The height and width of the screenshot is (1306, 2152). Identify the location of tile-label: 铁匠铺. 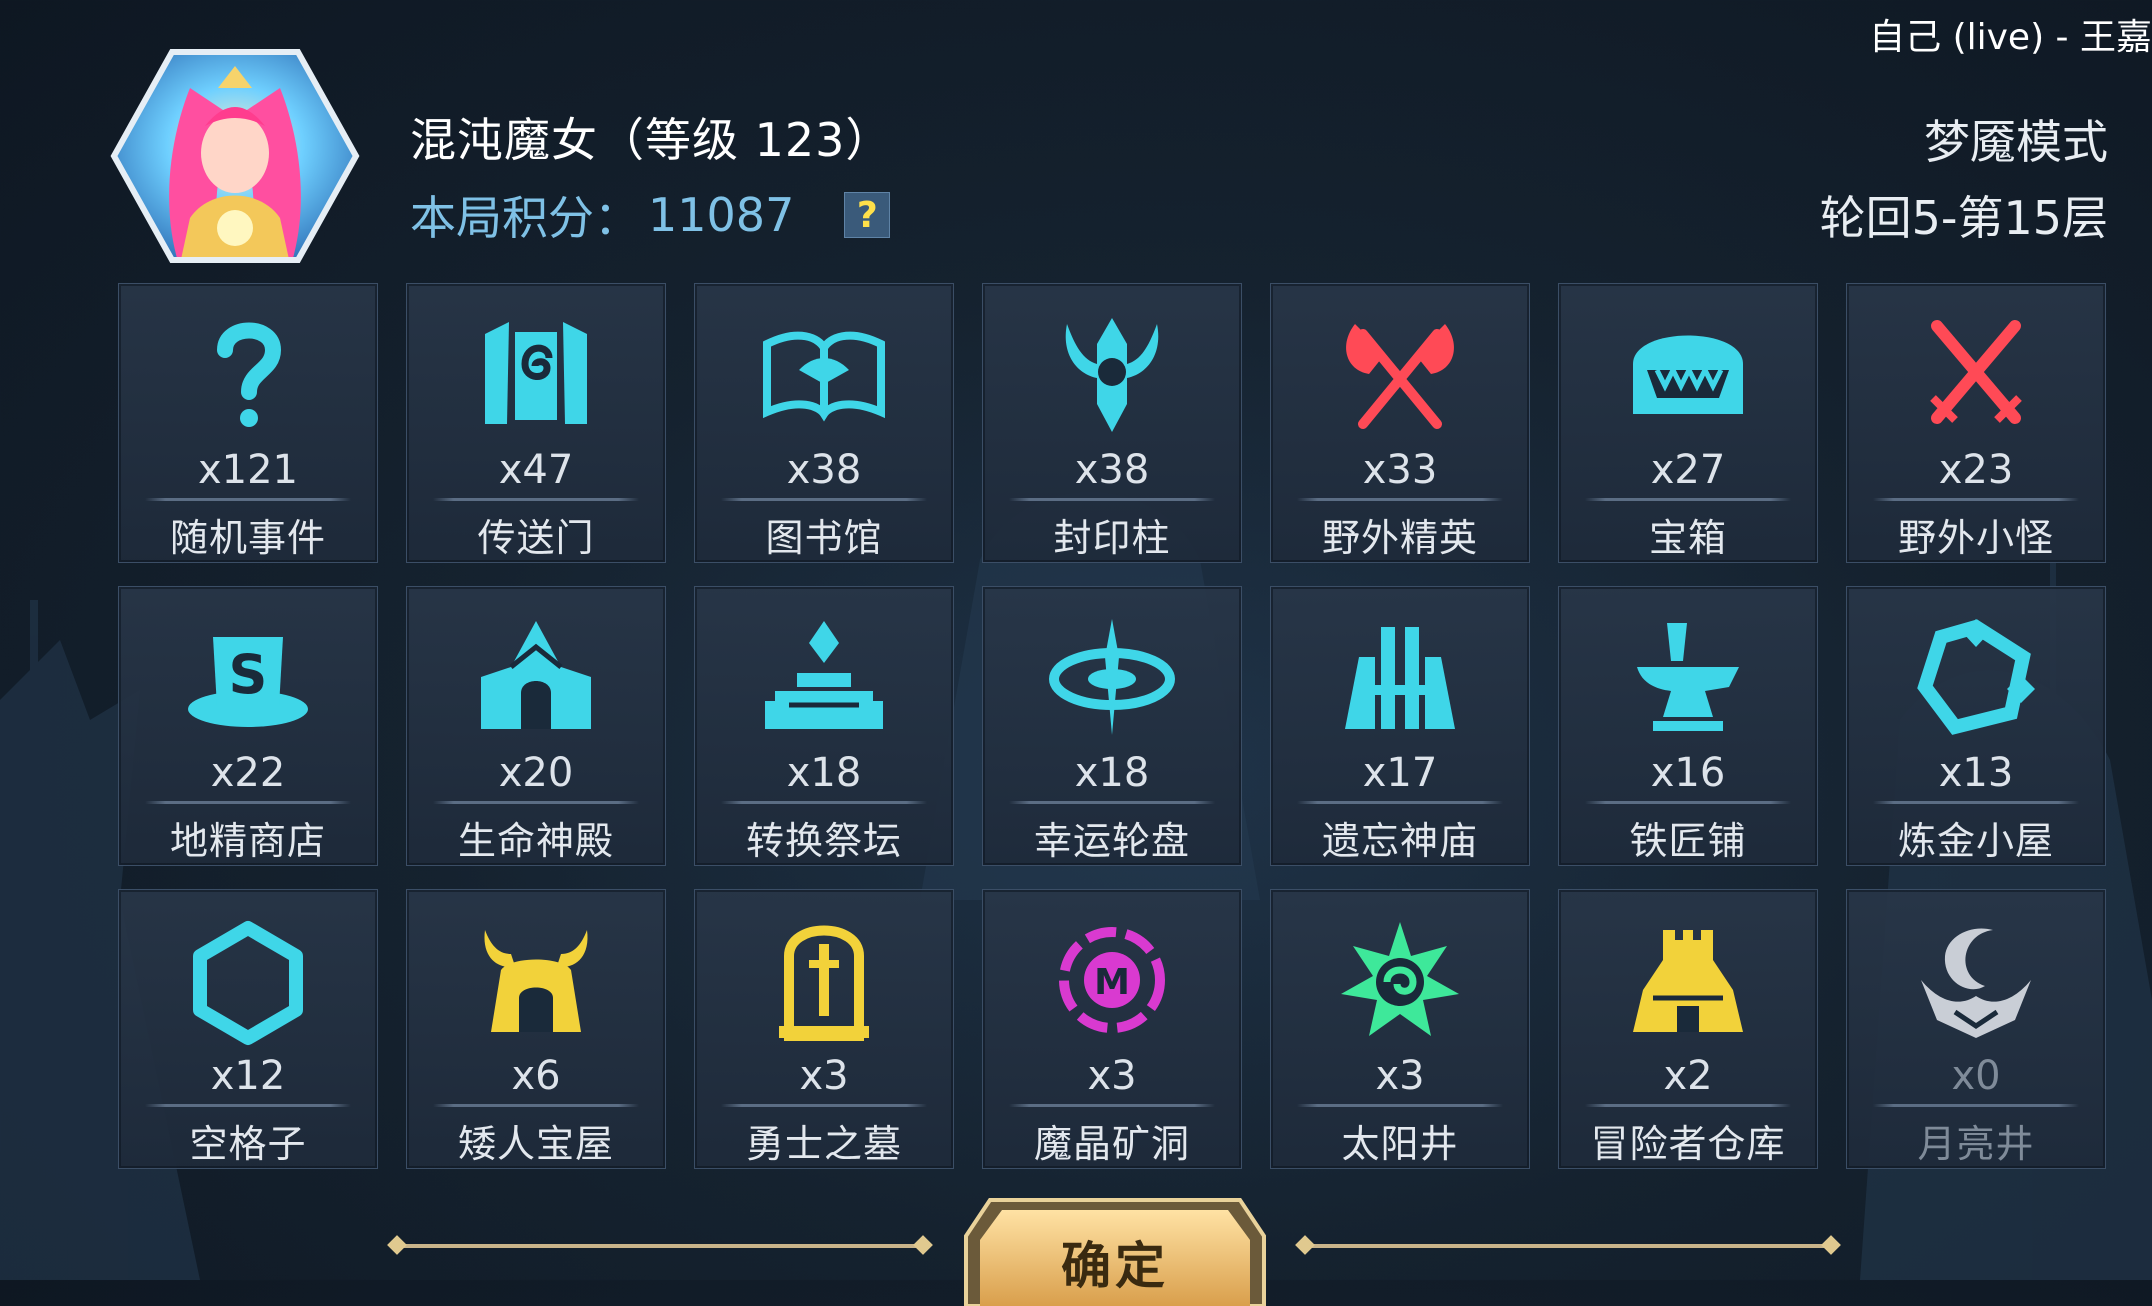
(1688, 841).